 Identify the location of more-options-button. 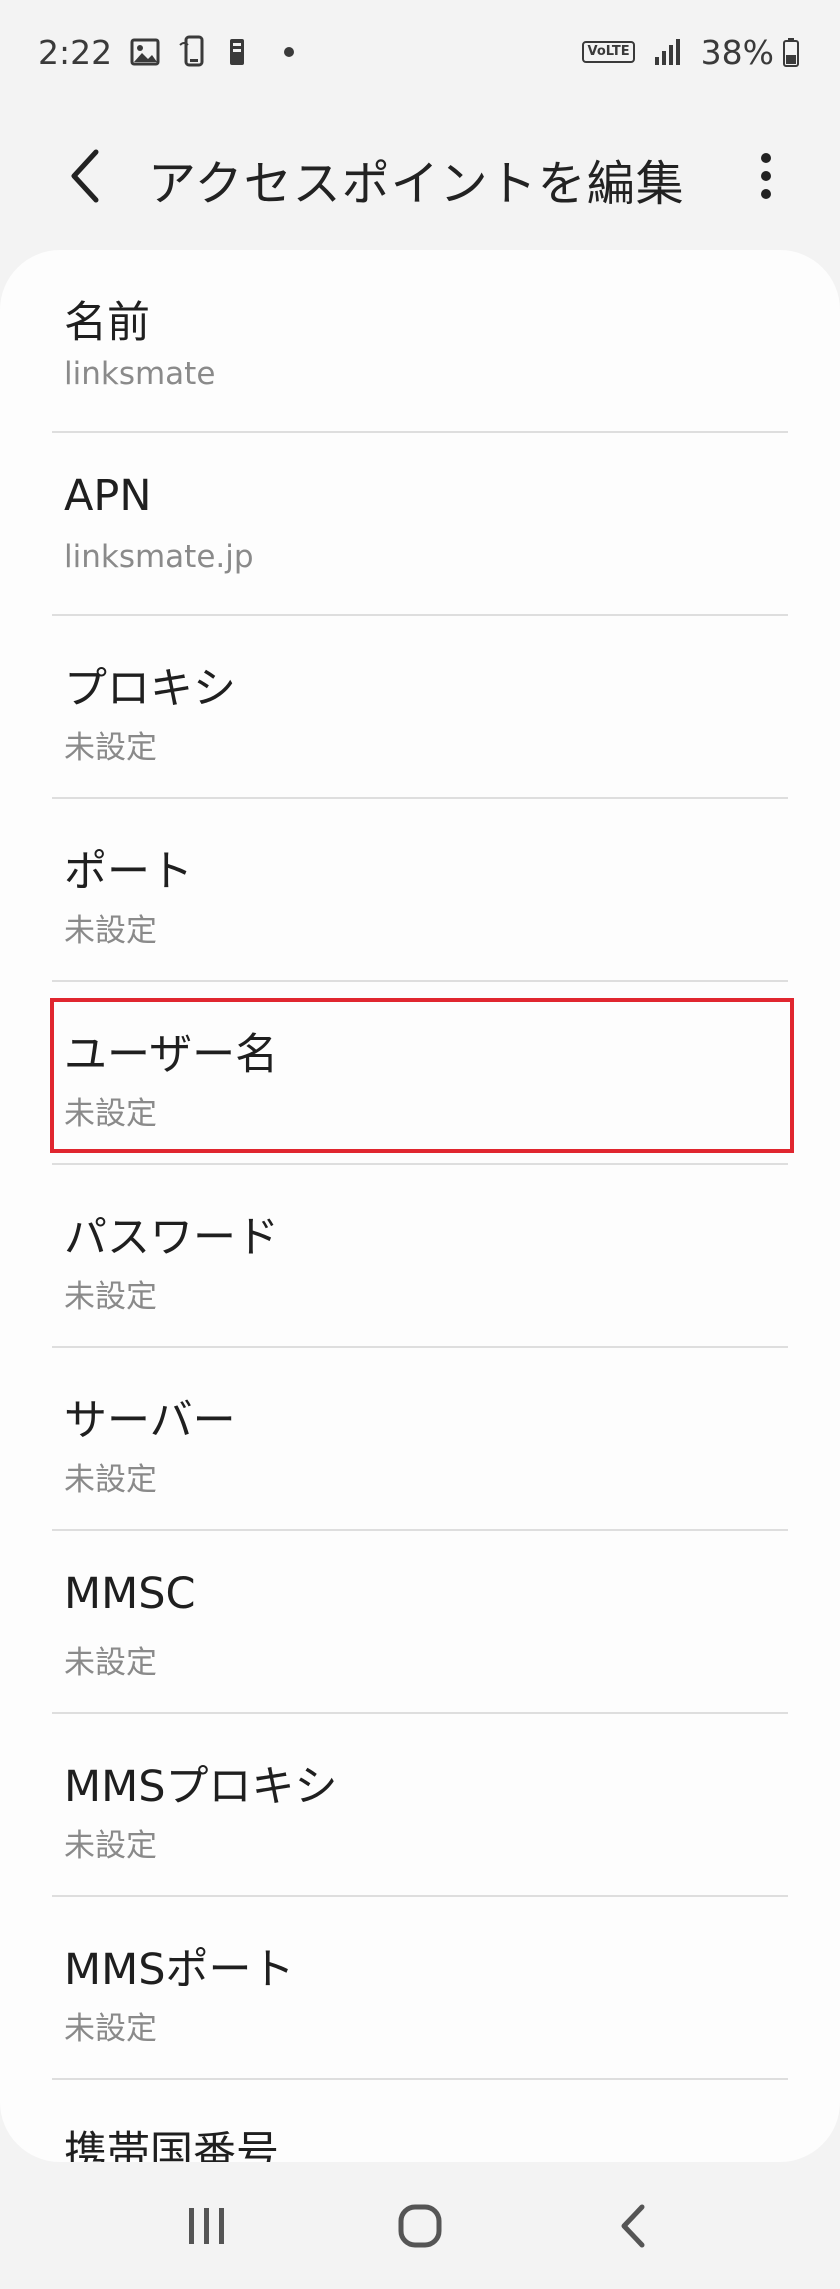
(766, 176).